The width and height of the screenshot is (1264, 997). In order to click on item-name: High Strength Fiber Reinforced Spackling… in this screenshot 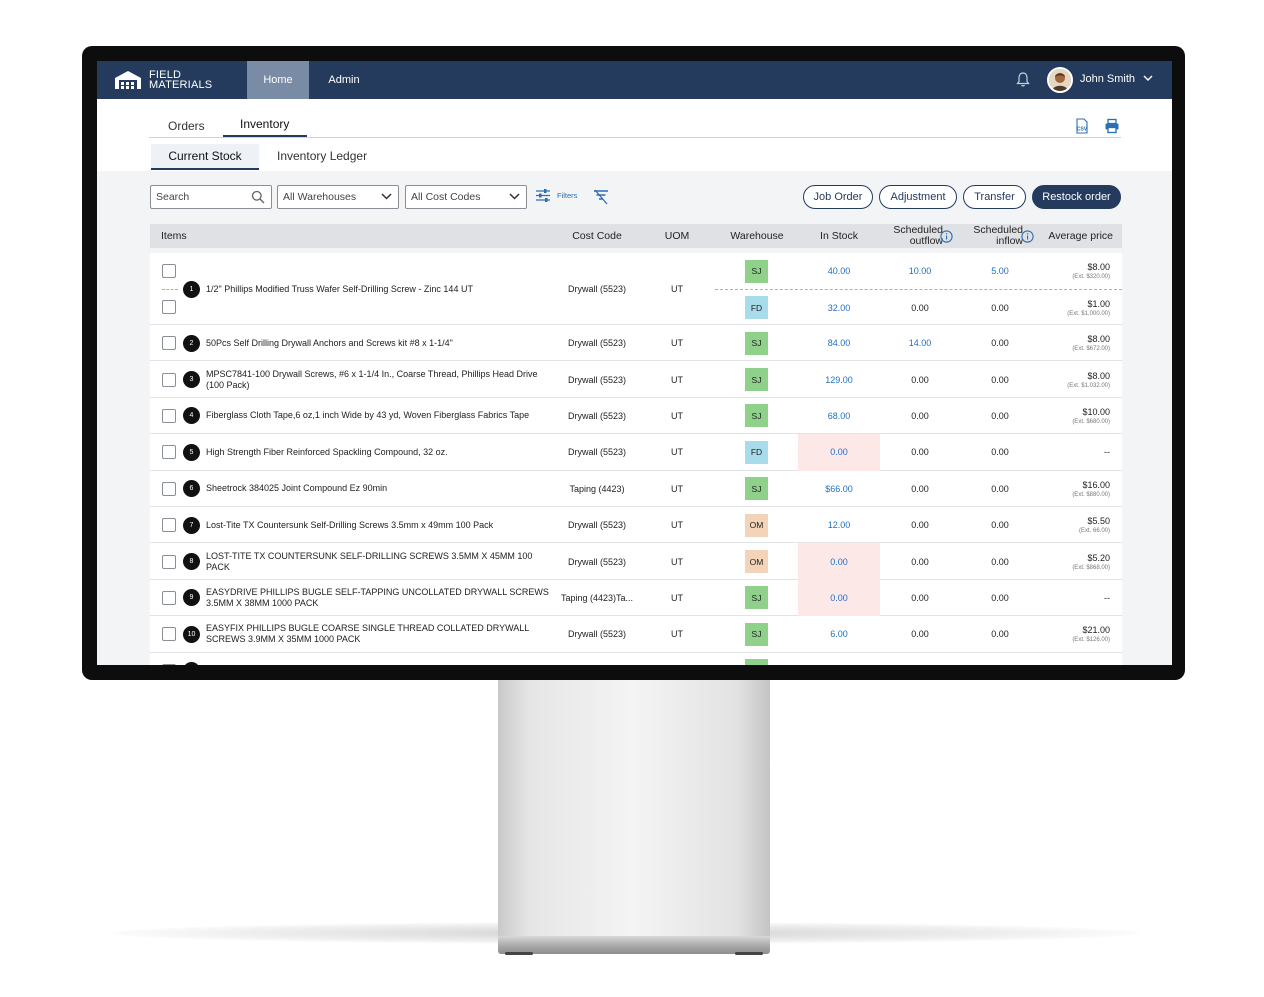, I will do `click(379, 452)`.